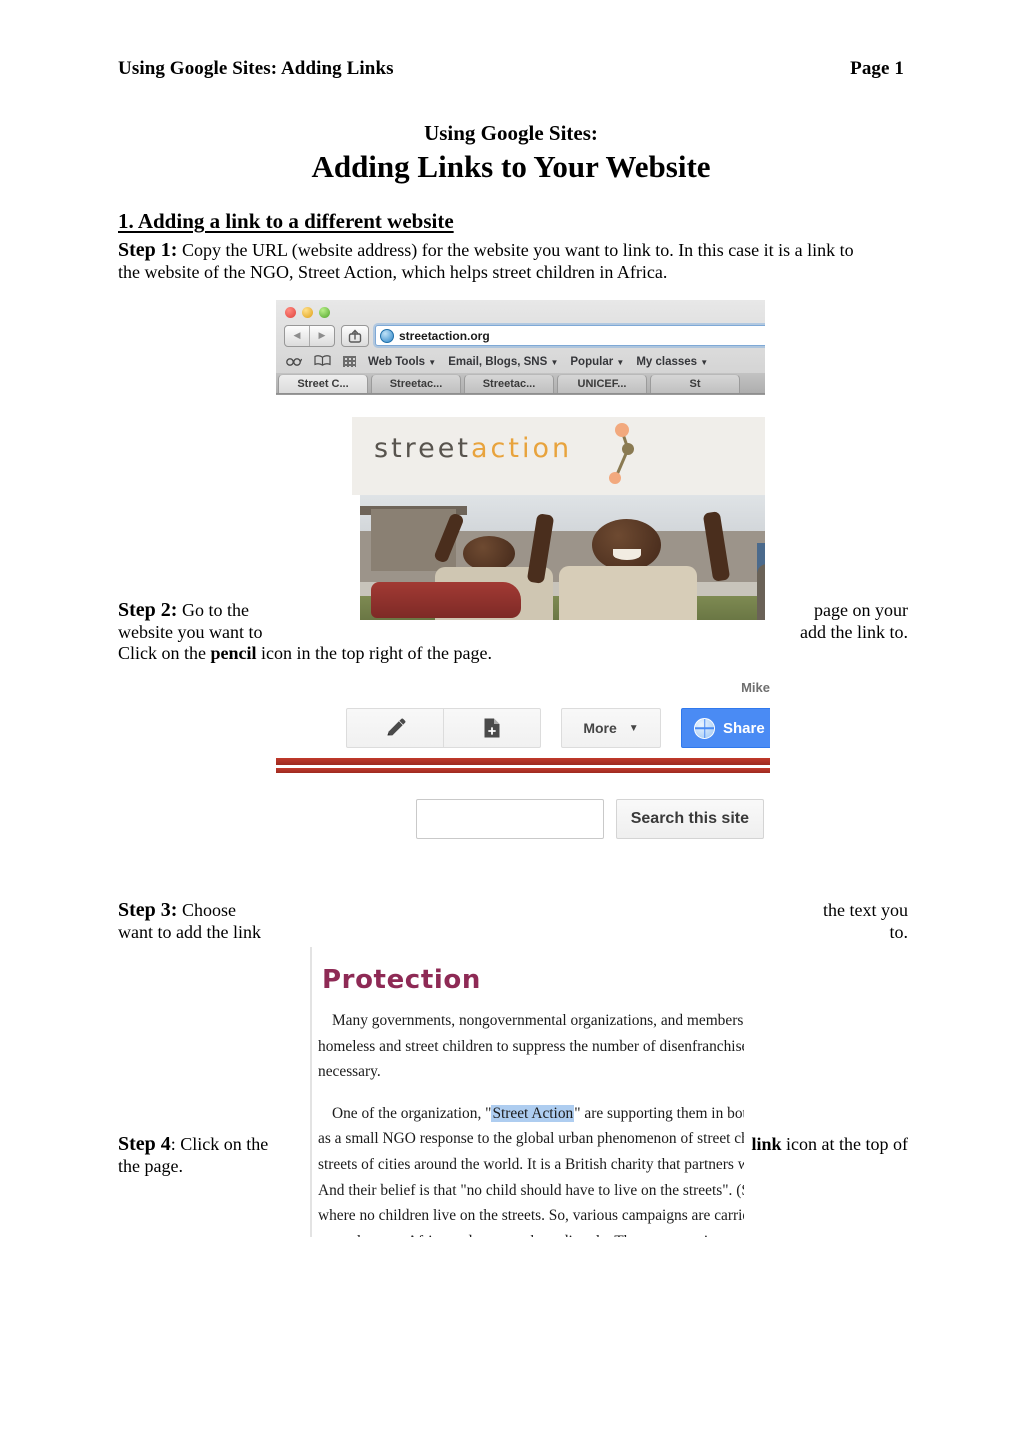 This screenshot has width=1020, height=1441. What do you see at coordinates (307, 312) in the screenshot?
I see `minimize-icon` at bounding box center [307, 312].